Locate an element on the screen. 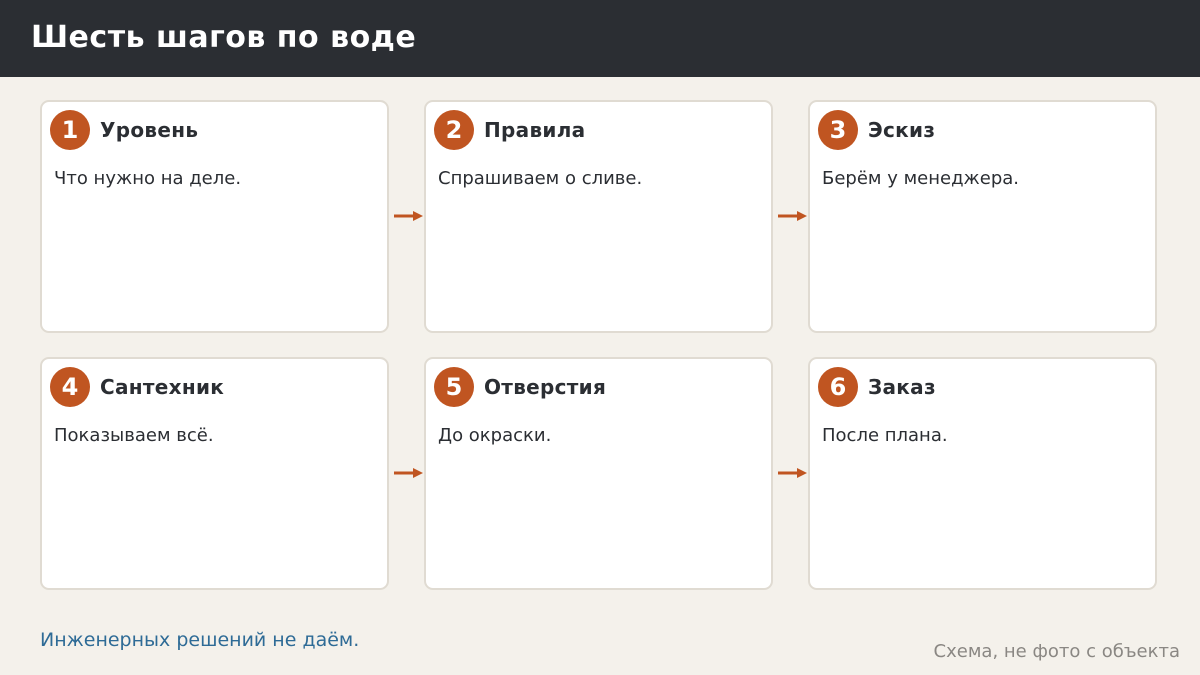 This screenshot has width=1200, height=675. step-title: Правила is located at coordinates (535, 130).